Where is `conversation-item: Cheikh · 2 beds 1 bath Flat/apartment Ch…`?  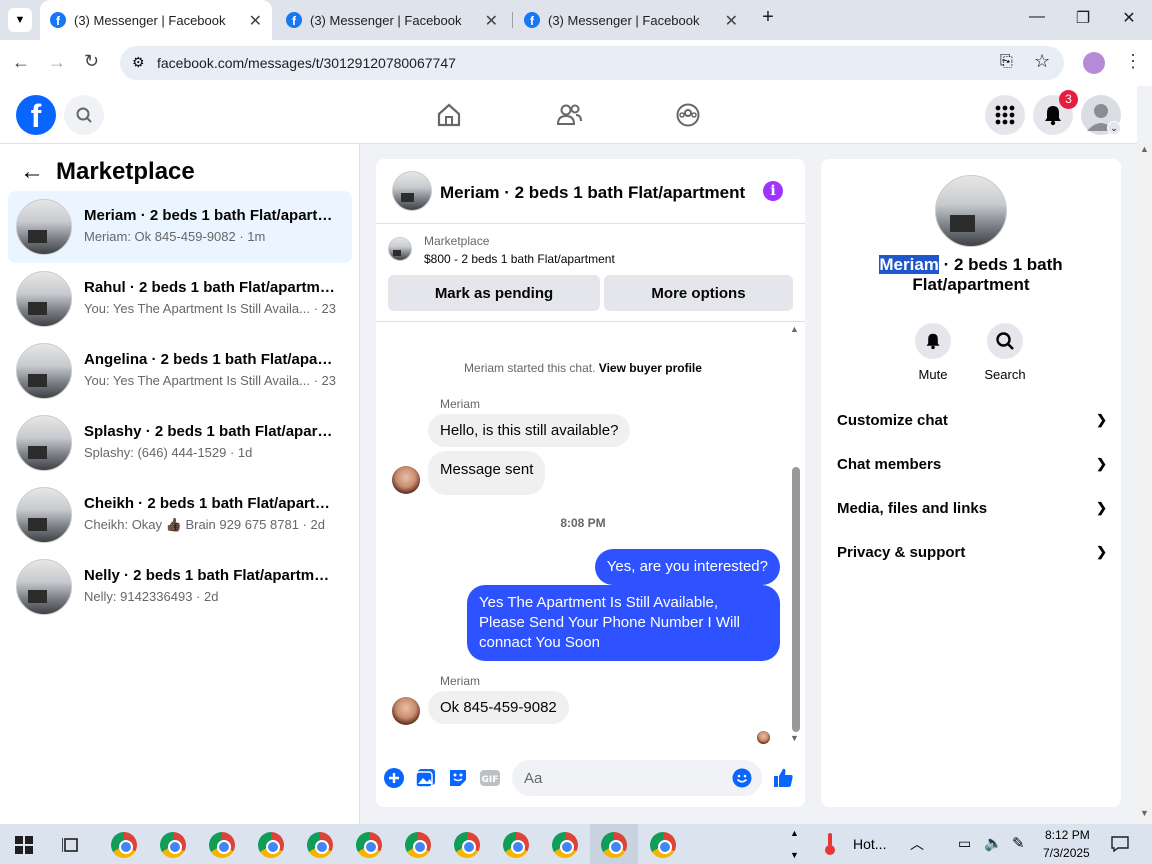 conversation-item: Cheikh · 2 beds 1 bath Flat/apartment Ch… is located at coordinates (180, 515).